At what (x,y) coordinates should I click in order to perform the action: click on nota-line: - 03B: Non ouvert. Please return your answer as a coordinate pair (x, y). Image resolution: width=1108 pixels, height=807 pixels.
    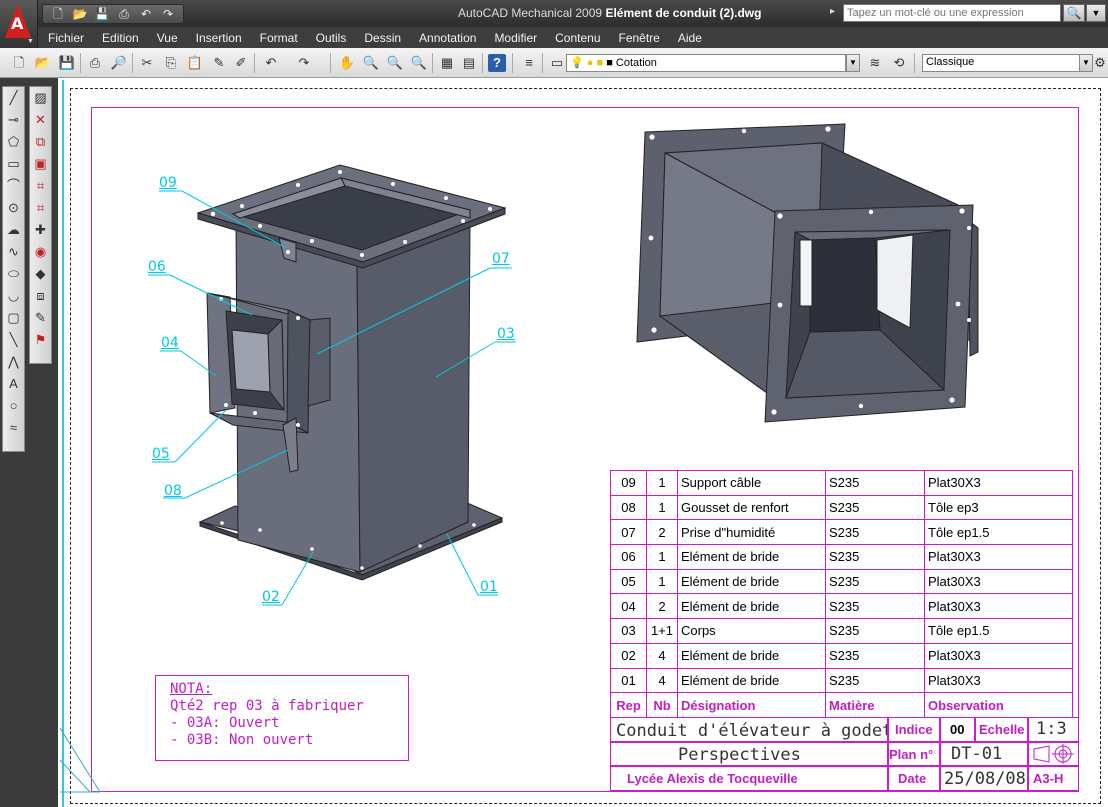
    Looking at the image, I should click on (242, 740).